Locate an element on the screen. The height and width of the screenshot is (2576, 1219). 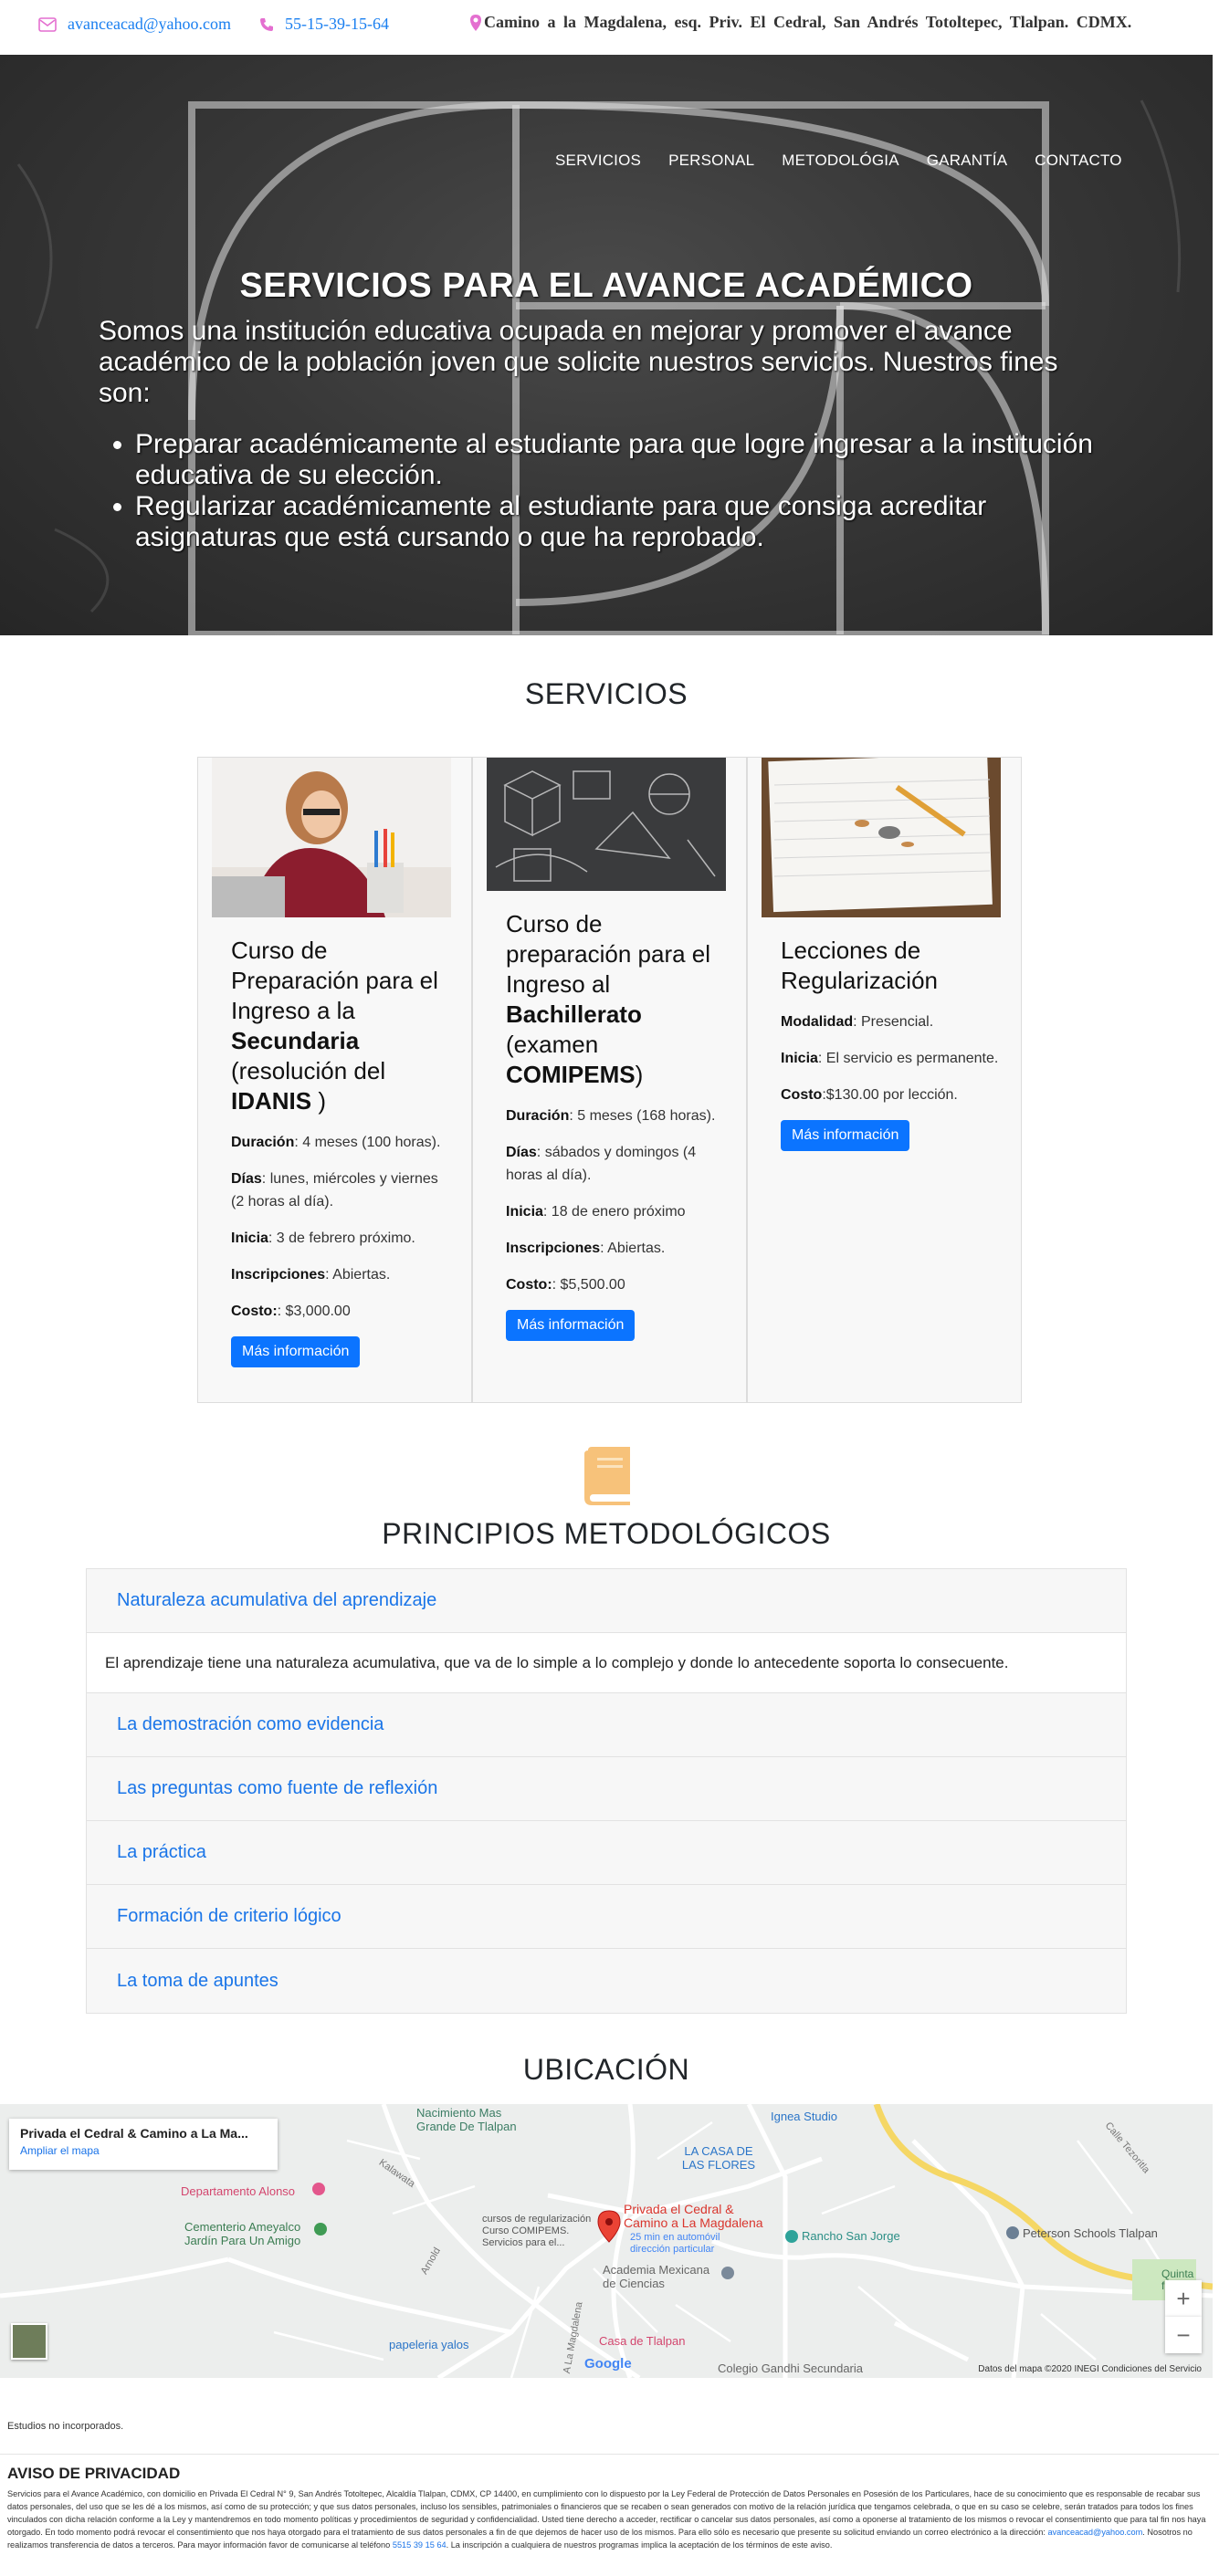
poi-flores: LA CASA DE LAS FLORES is located at coordinates (719, 2158).